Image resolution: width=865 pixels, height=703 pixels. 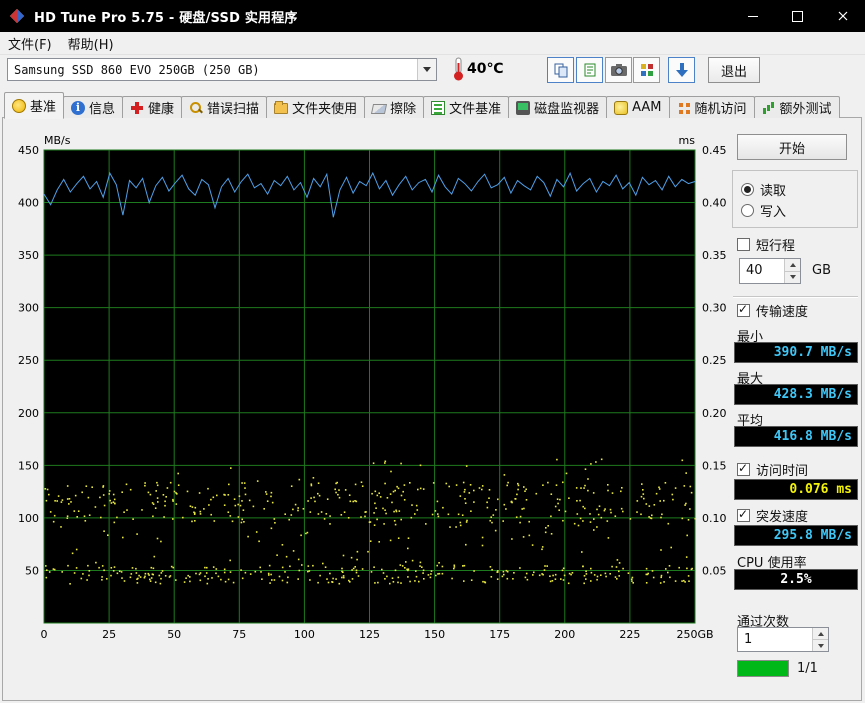 I want to click on write-option: 写入, so click(x=799, y=210).